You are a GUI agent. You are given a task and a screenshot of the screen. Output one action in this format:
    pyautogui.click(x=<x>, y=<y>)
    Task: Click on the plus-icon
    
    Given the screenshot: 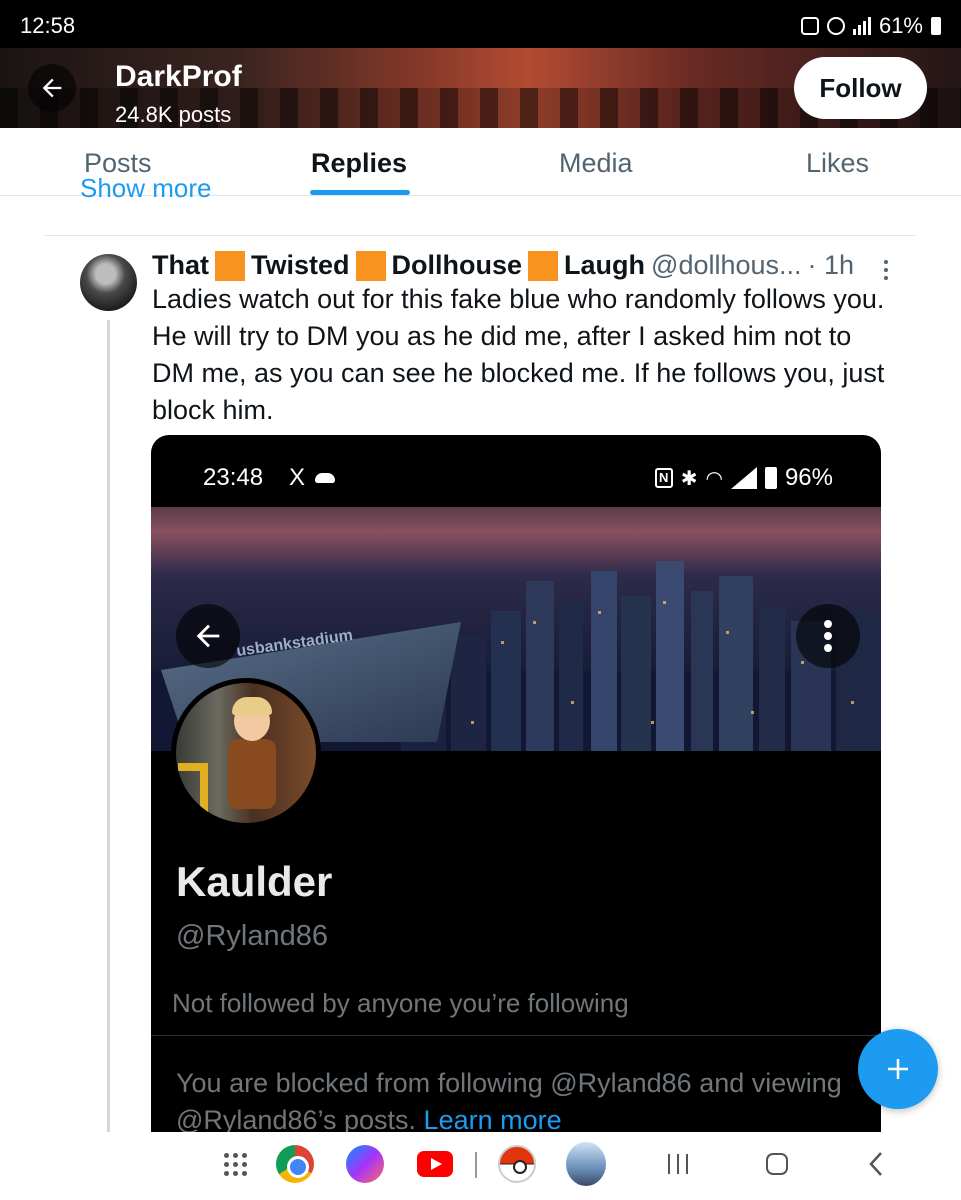 What is the action you would take?
    pyautogui.click(x=898, y=1069)
    